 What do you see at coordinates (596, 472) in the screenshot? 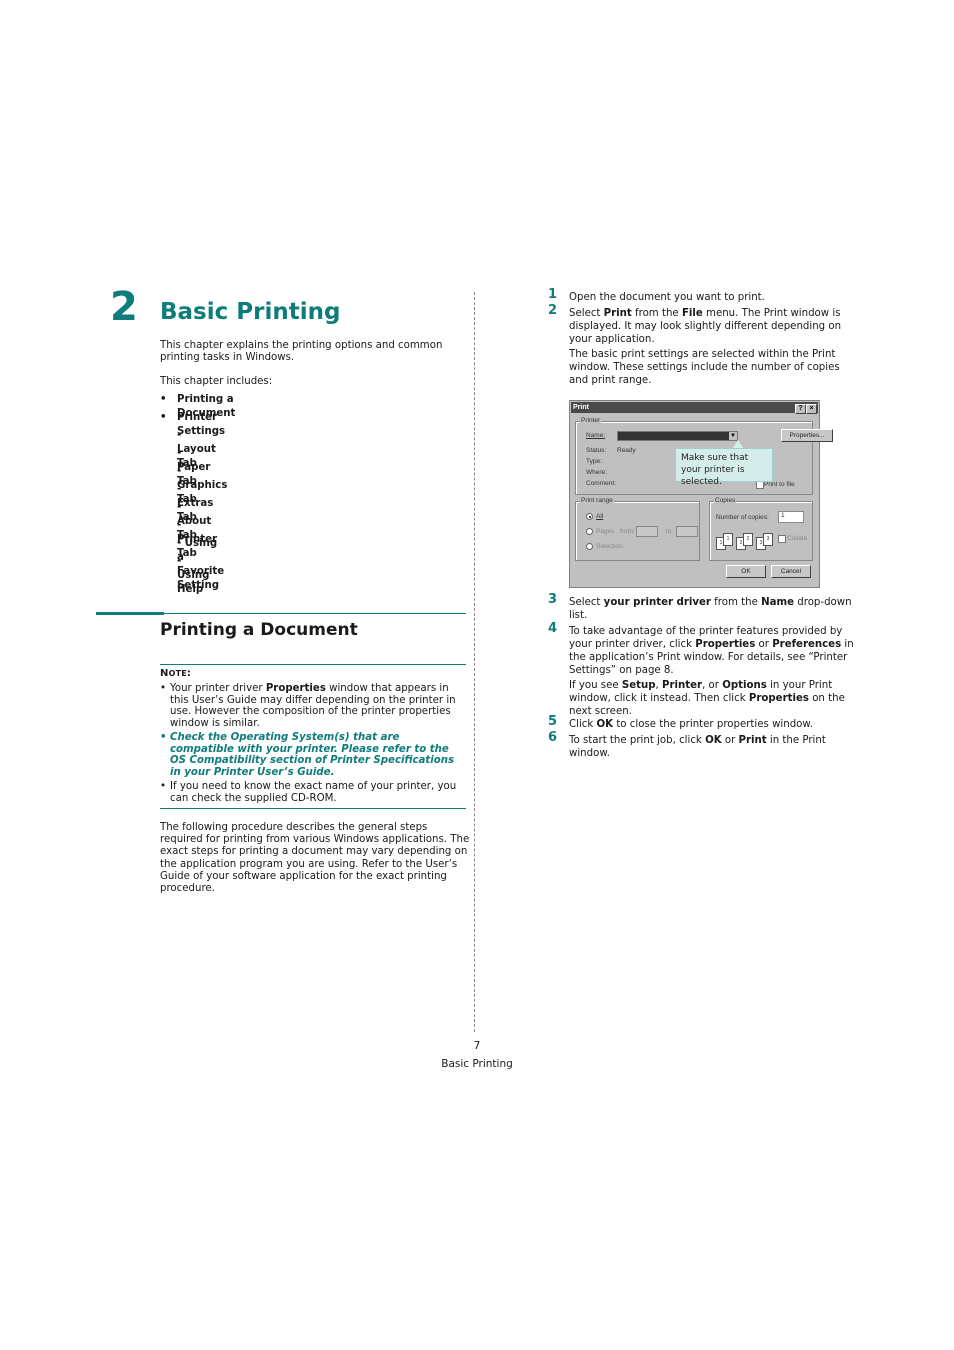
I see `where-label: Where:` at bounding box center [596, 472].